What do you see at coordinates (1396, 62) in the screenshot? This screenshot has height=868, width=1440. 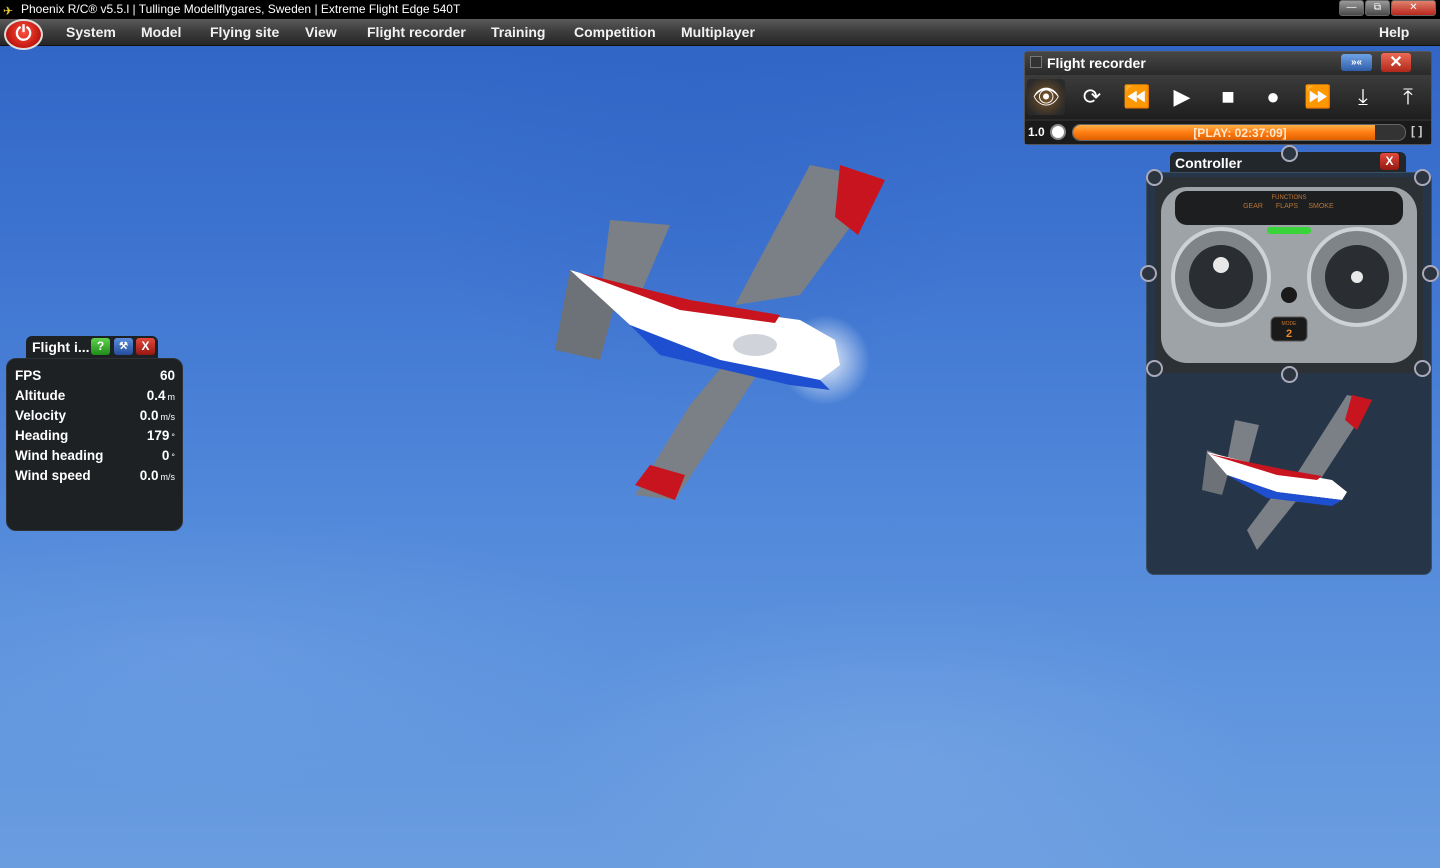 I see `flight-recorder-close-button: ✕` at bounding box center [1396, 62].